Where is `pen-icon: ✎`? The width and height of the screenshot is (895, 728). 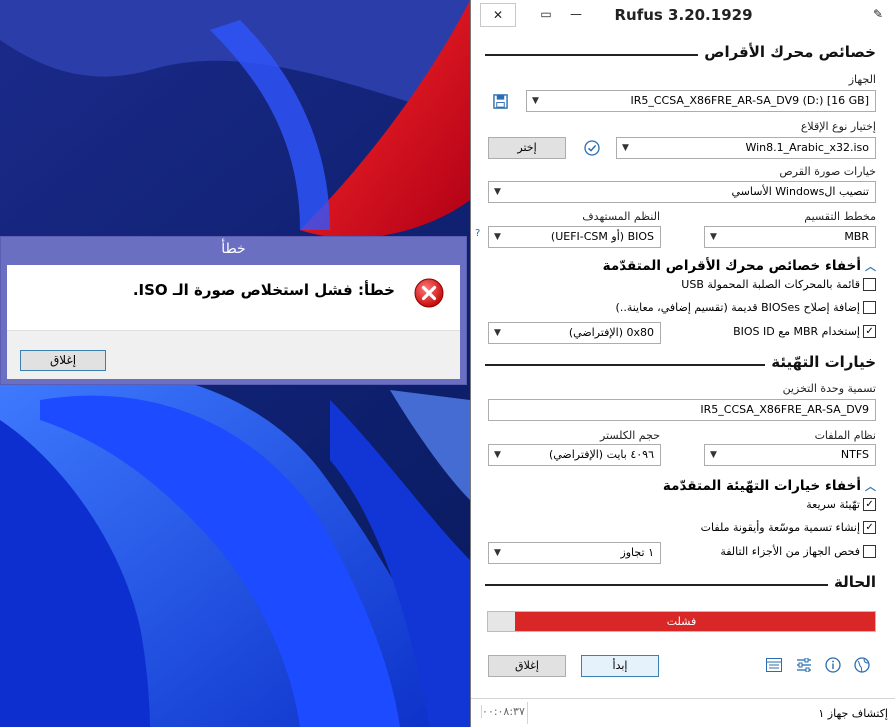 pen-icon: ✎ is located at coordinates (878, 14).